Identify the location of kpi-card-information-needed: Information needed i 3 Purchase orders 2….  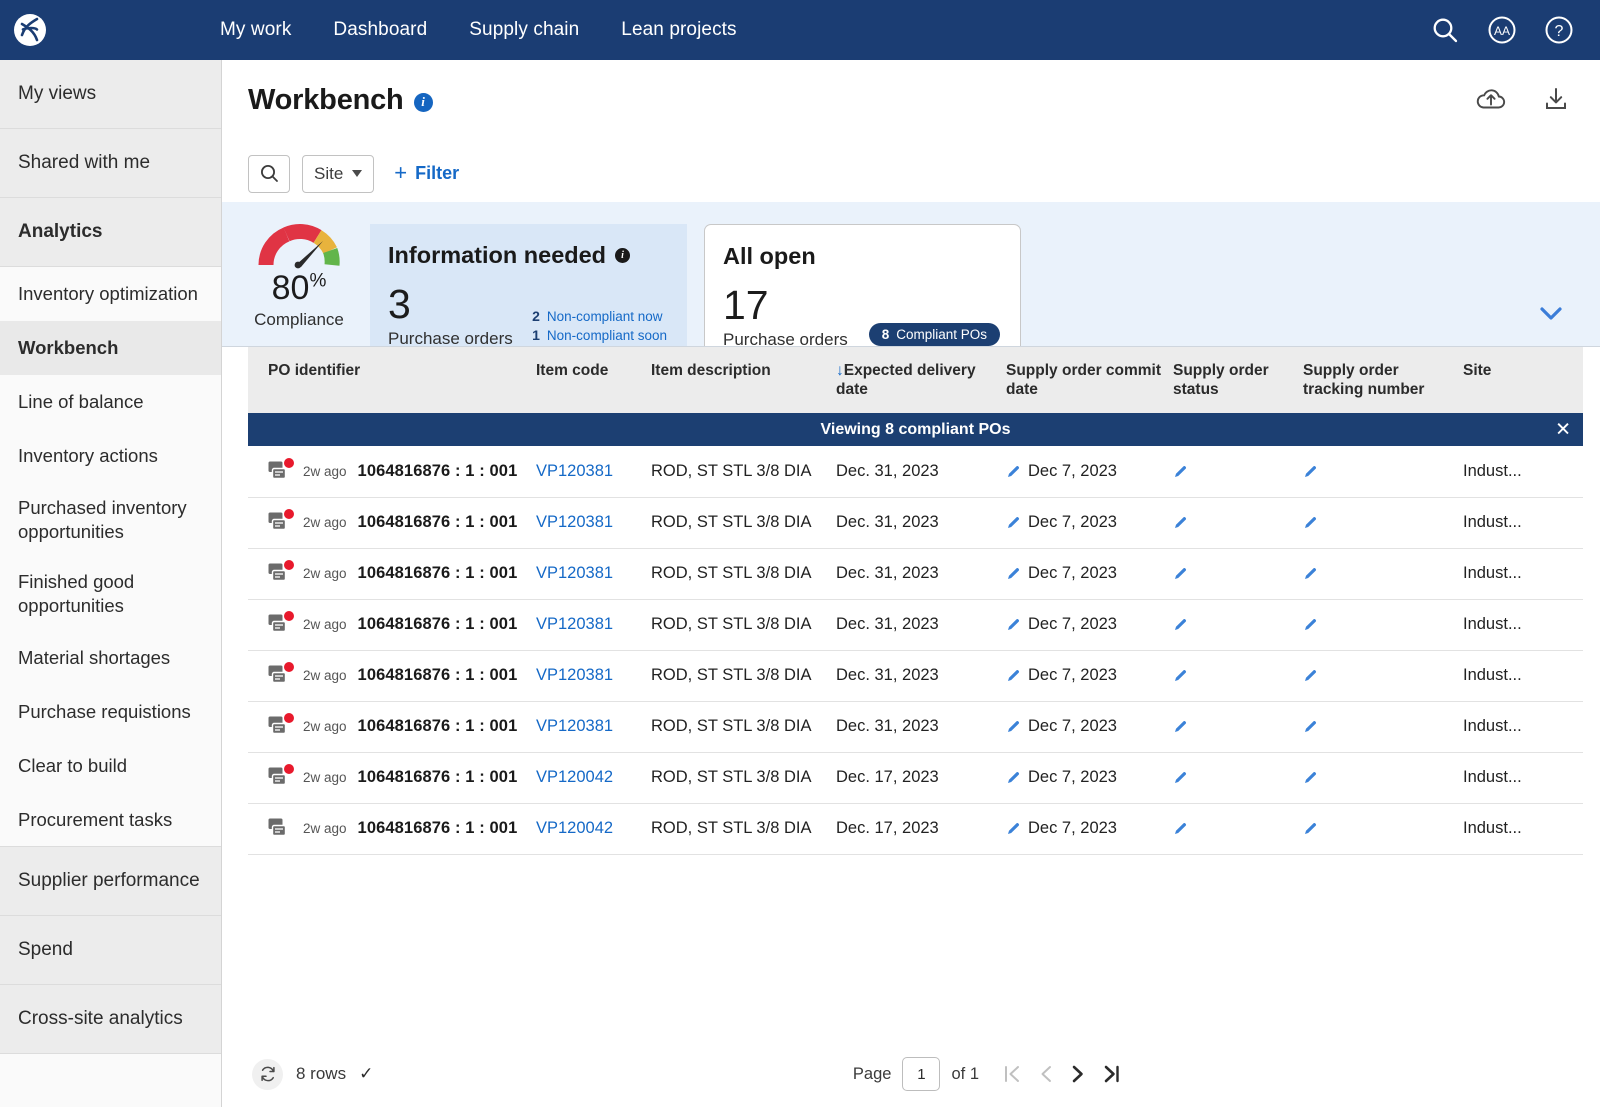
(528, 286).